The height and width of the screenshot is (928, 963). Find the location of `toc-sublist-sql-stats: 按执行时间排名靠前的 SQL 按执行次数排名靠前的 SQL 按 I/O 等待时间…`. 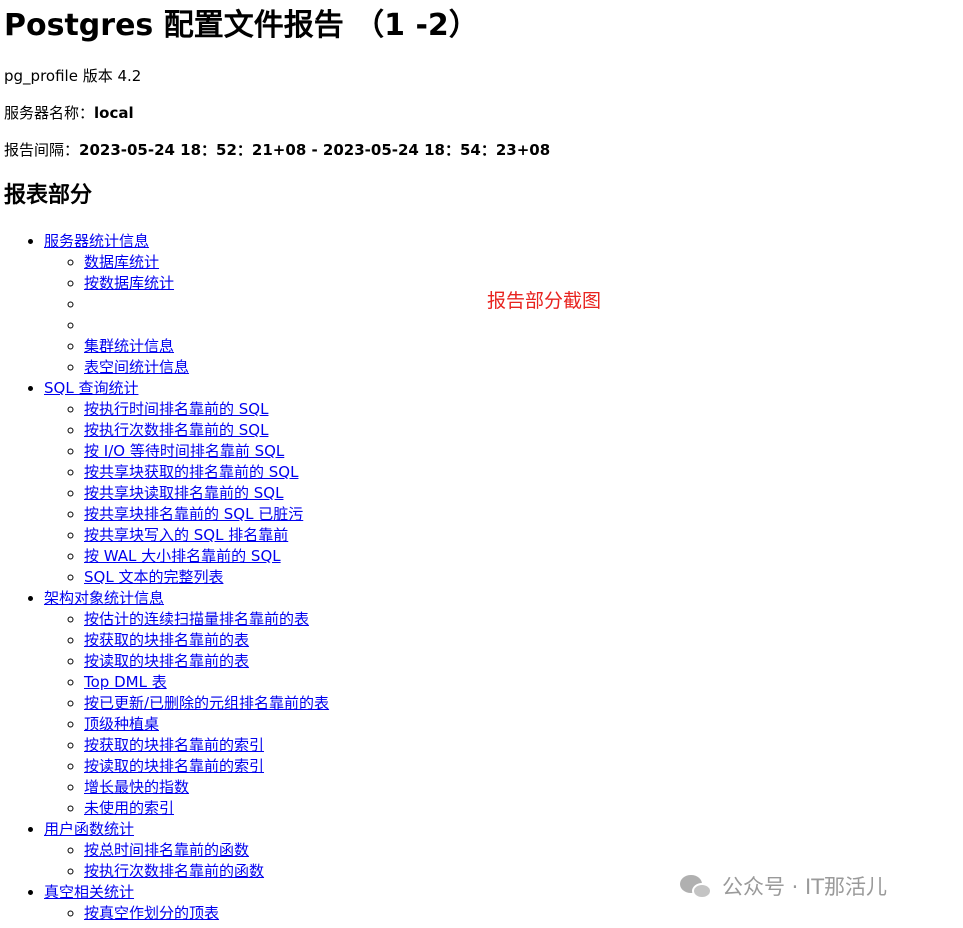

toc-sublist-sql-stats: 按执行时间排名靠前的 SQL 按执行次数排名靠前的 SQL 按 I/O 等待时间… is located at coordinates (186, 493).